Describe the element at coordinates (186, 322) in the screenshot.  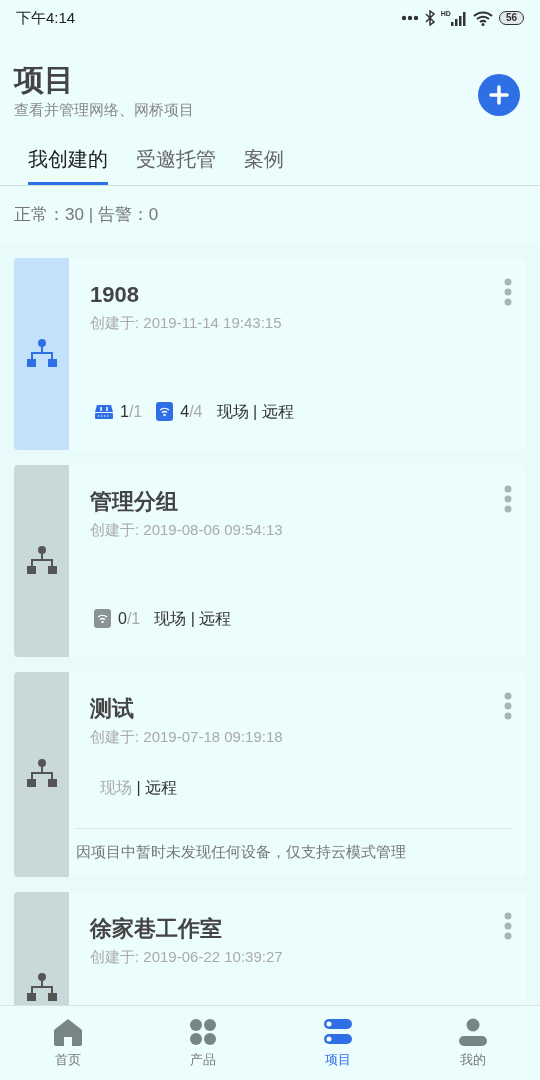
I see `created-date: 创建于: 2019-11-14 19:43:15` at that location.